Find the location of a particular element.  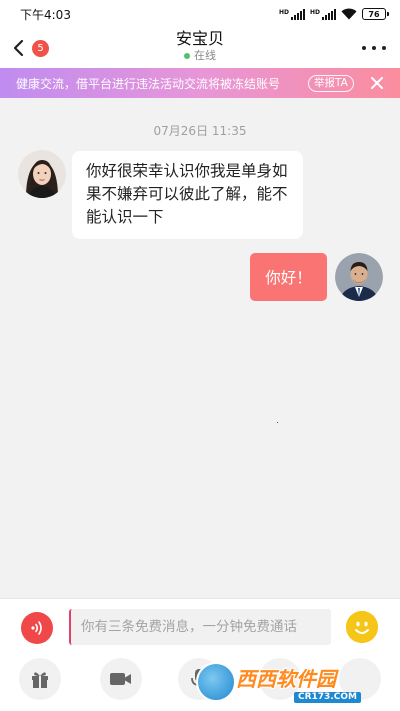

gift-button is located at coordinates (40, 679).